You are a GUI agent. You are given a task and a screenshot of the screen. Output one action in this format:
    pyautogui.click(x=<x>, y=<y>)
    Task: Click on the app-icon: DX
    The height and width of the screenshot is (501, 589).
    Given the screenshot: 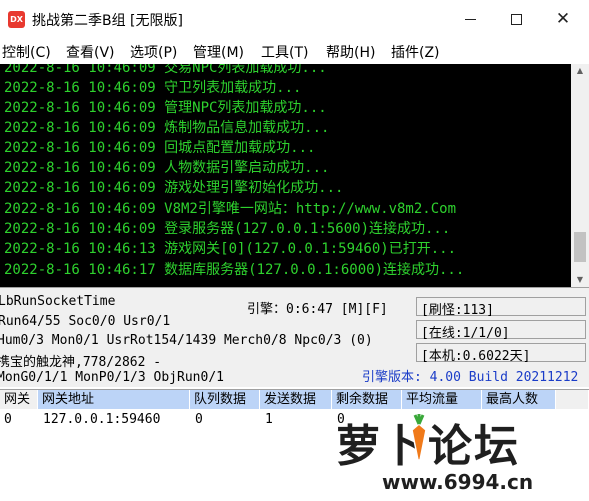 What is the action you would take?
    pyautogui.click(x=16, y=19)
    